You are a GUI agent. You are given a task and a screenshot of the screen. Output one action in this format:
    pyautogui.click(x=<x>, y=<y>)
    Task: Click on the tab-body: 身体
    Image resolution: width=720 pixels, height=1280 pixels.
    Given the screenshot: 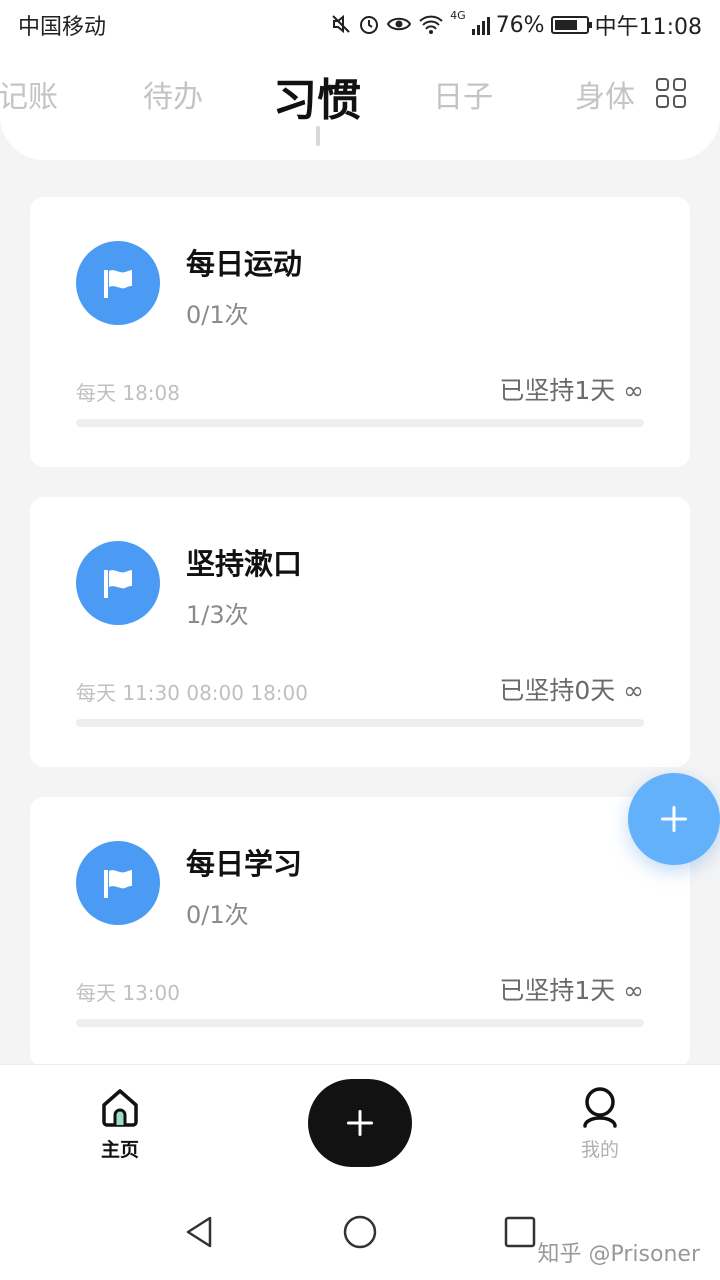 What is the action you would take?
    pyautogui.click(x=605, y=94)
    